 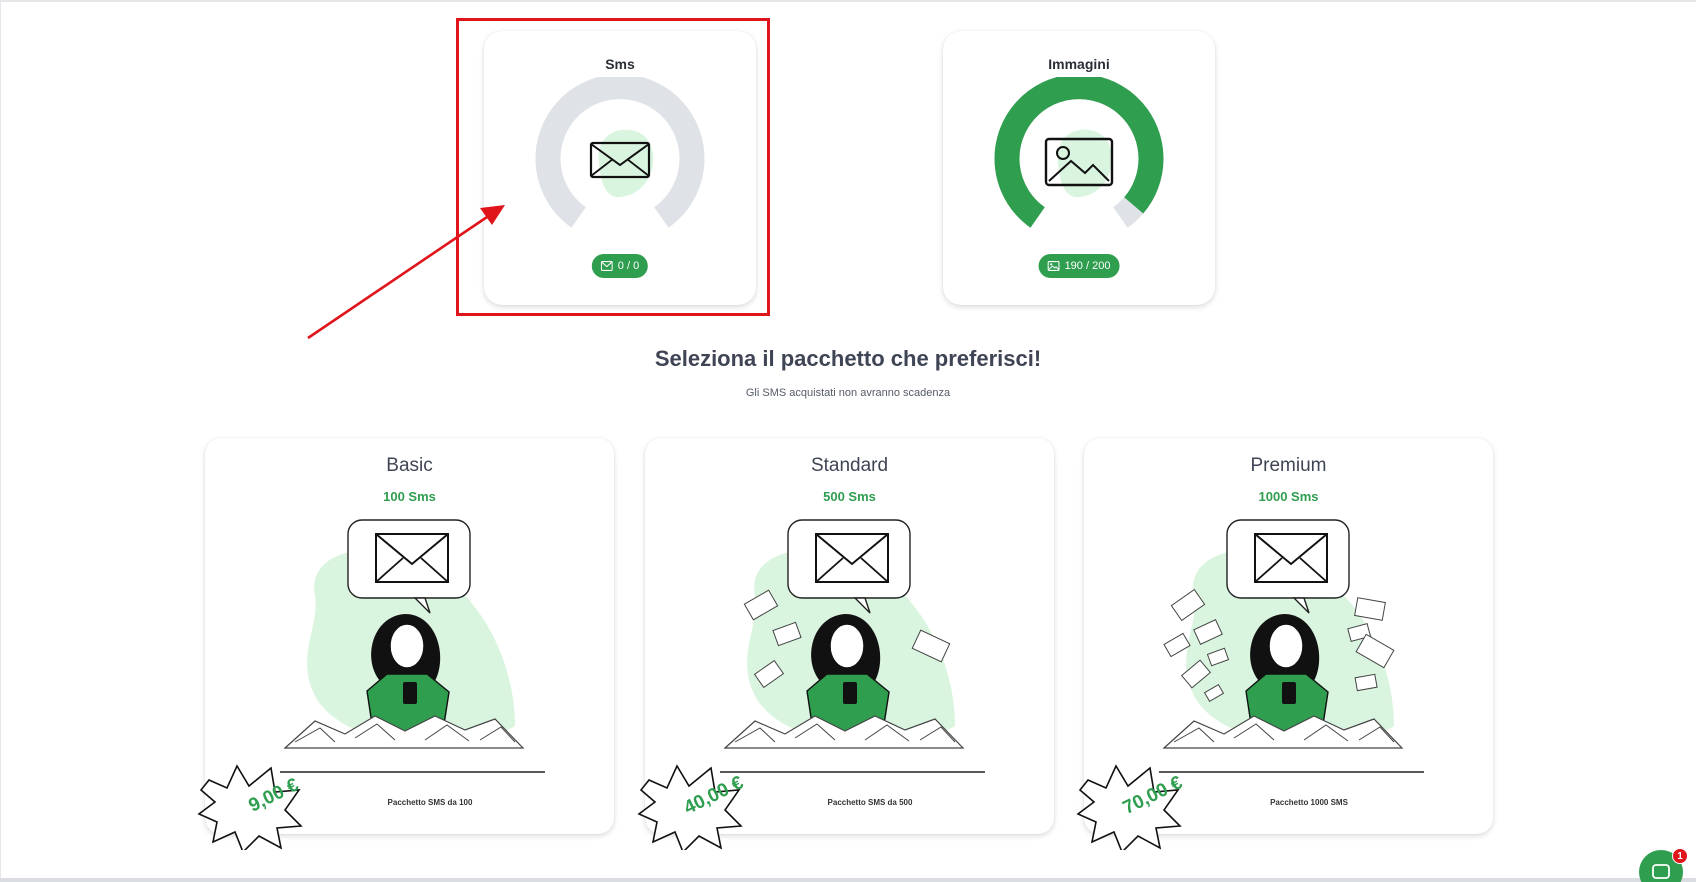 What do you see at coordinates (1661, 871) in the screenshot?
I see `chat-icon` at bounding box center [1661, 871].